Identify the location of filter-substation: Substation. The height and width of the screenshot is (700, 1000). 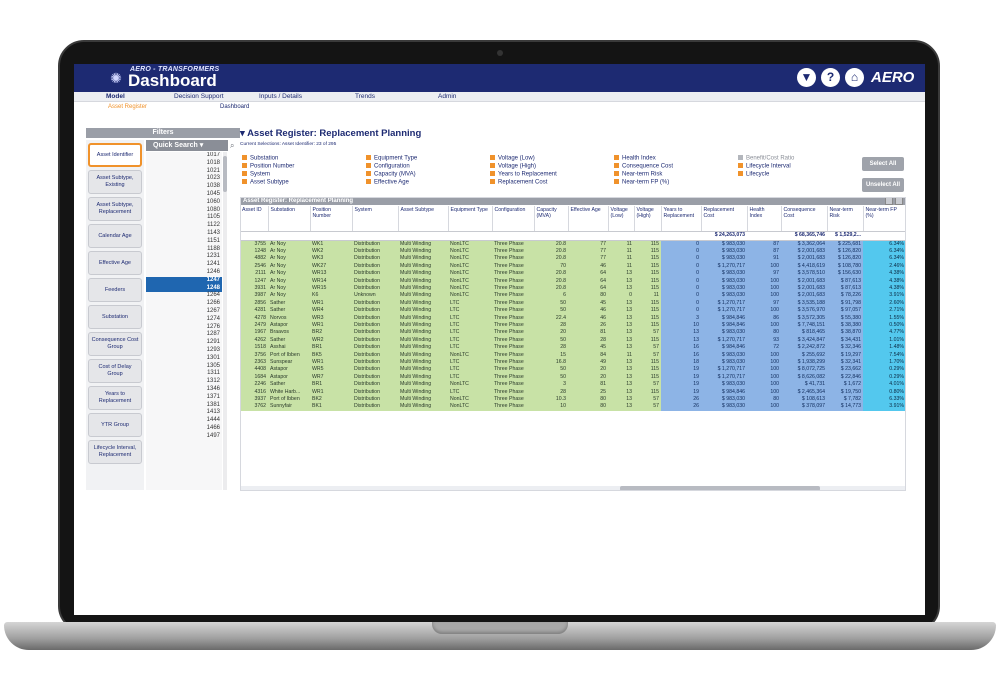
(115, 317).